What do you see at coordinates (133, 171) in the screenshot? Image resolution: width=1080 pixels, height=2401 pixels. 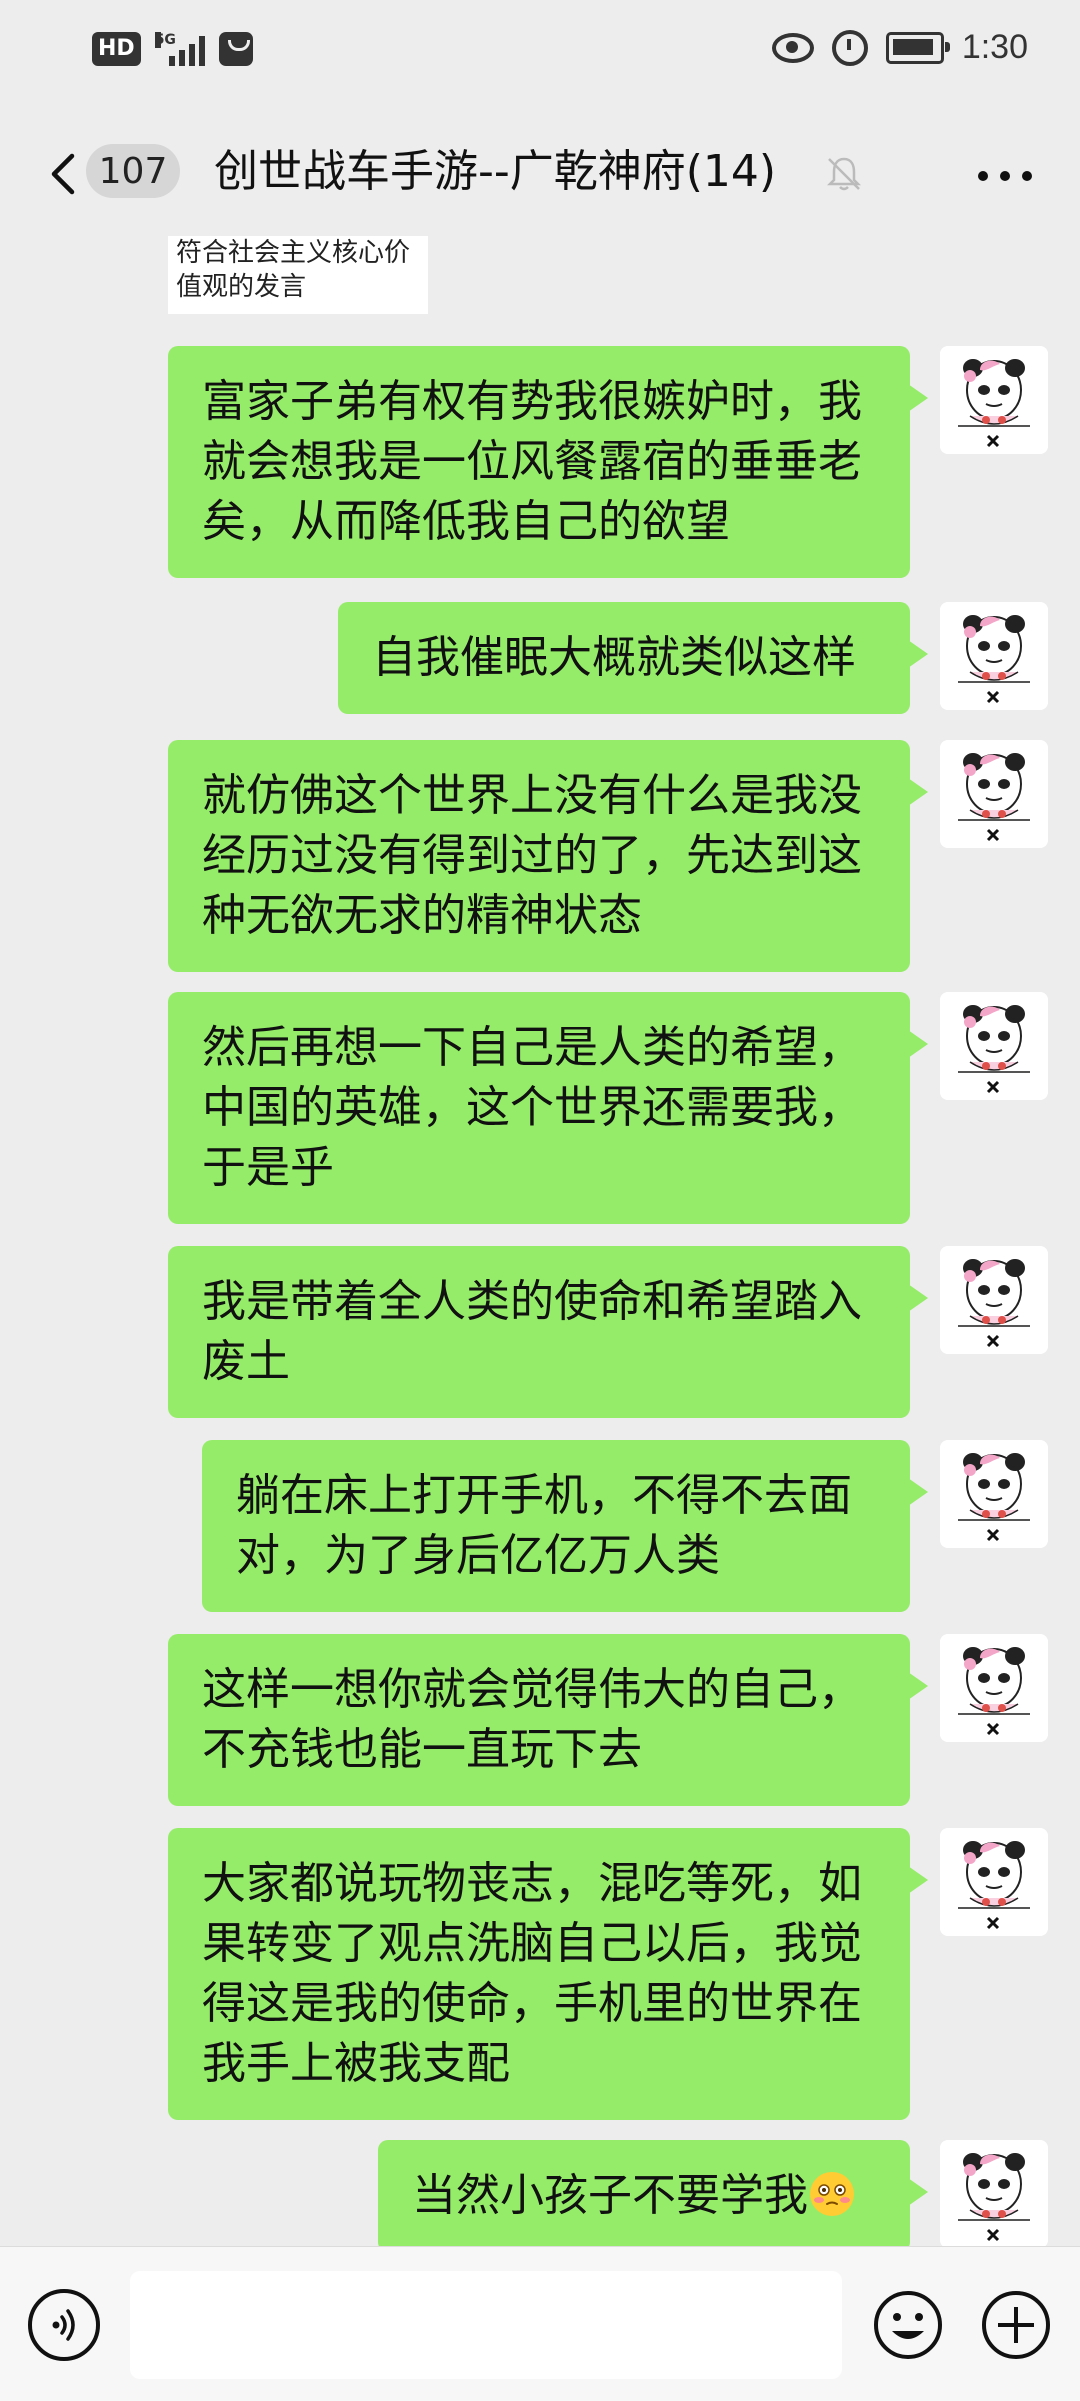 I see `unread-count-badge: 107` at bounding box center [133, 171].